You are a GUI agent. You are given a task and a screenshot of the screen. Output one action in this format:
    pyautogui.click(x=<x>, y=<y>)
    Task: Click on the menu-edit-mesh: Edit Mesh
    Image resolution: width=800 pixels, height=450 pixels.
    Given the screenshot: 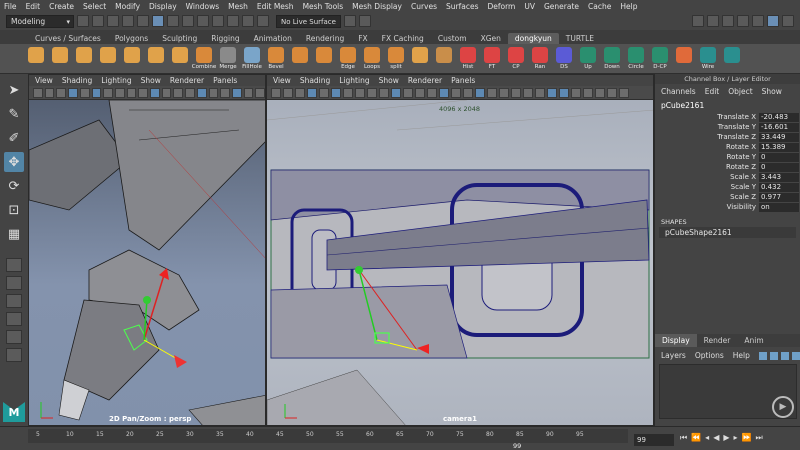 What is the action you would take?
    pyautogui.click(x=275, y=6)
    